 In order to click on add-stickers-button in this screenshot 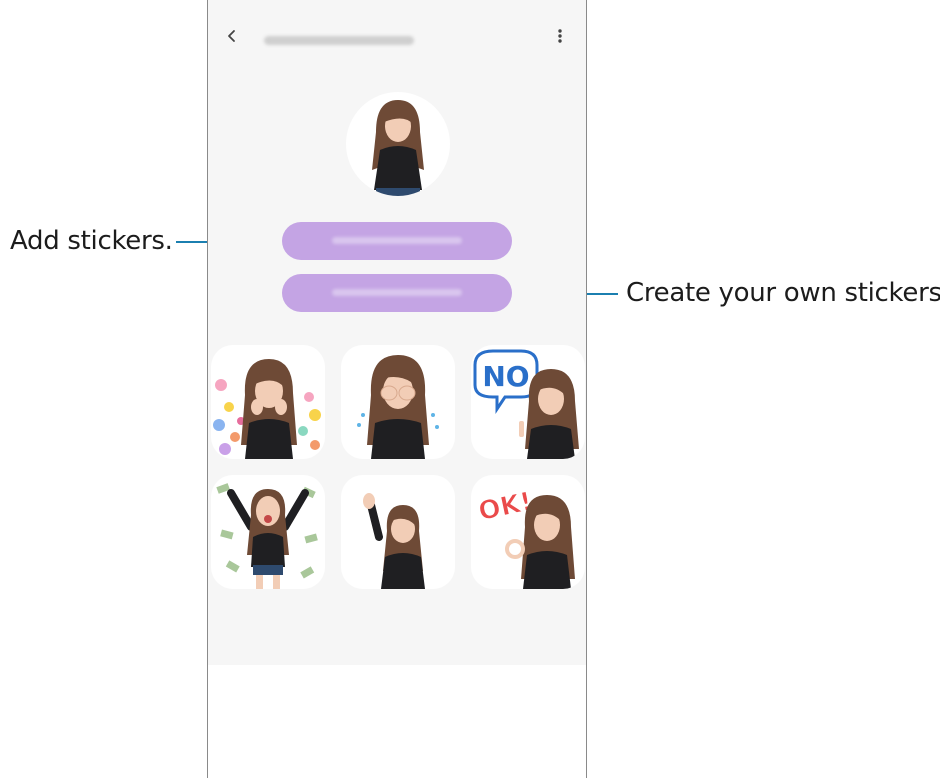, I will do `click(397, 241)`.